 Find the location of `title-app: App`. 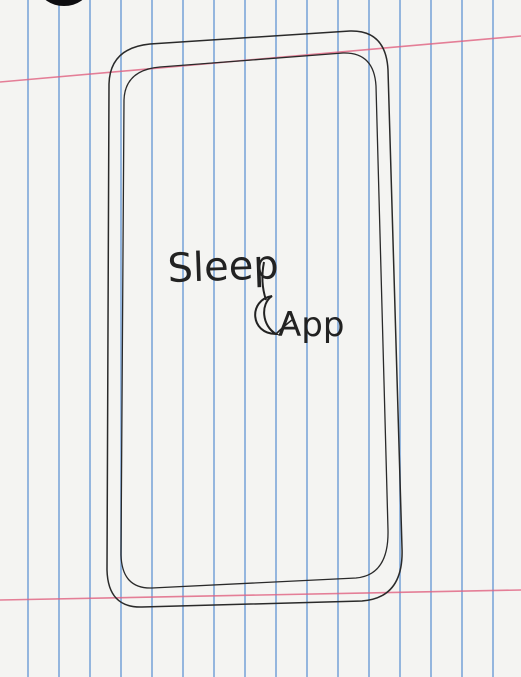

title-app: App is located at coordinates (311, 325).